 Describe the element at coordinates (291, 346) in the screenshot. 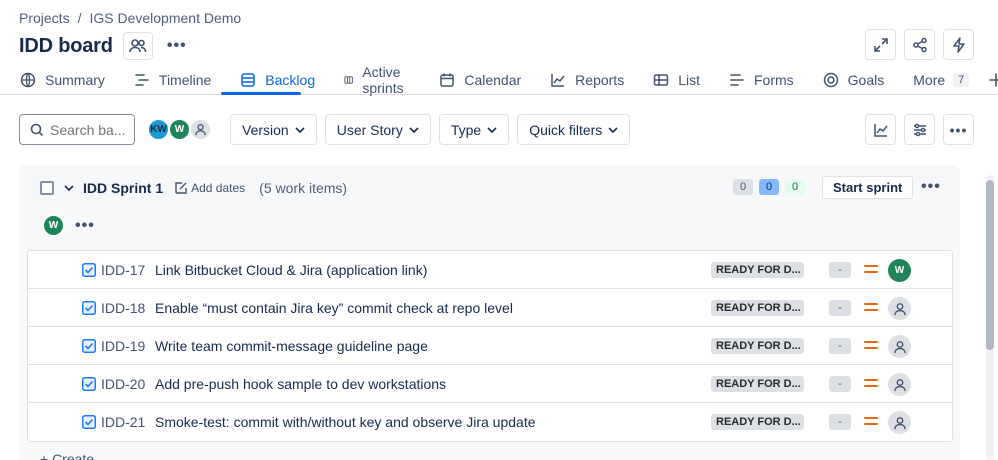

I see `issue-summary: Write team commit-message guideline page` at that location.